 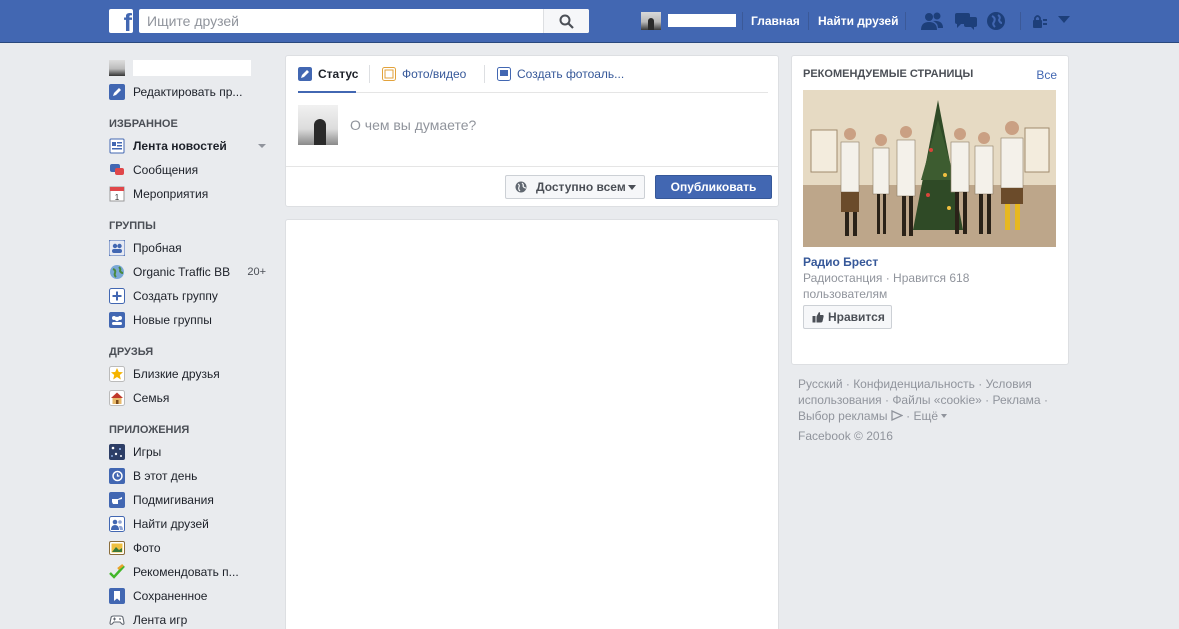 I want to click on sidebar-item-games: Игры, so click(x=191, y=452).